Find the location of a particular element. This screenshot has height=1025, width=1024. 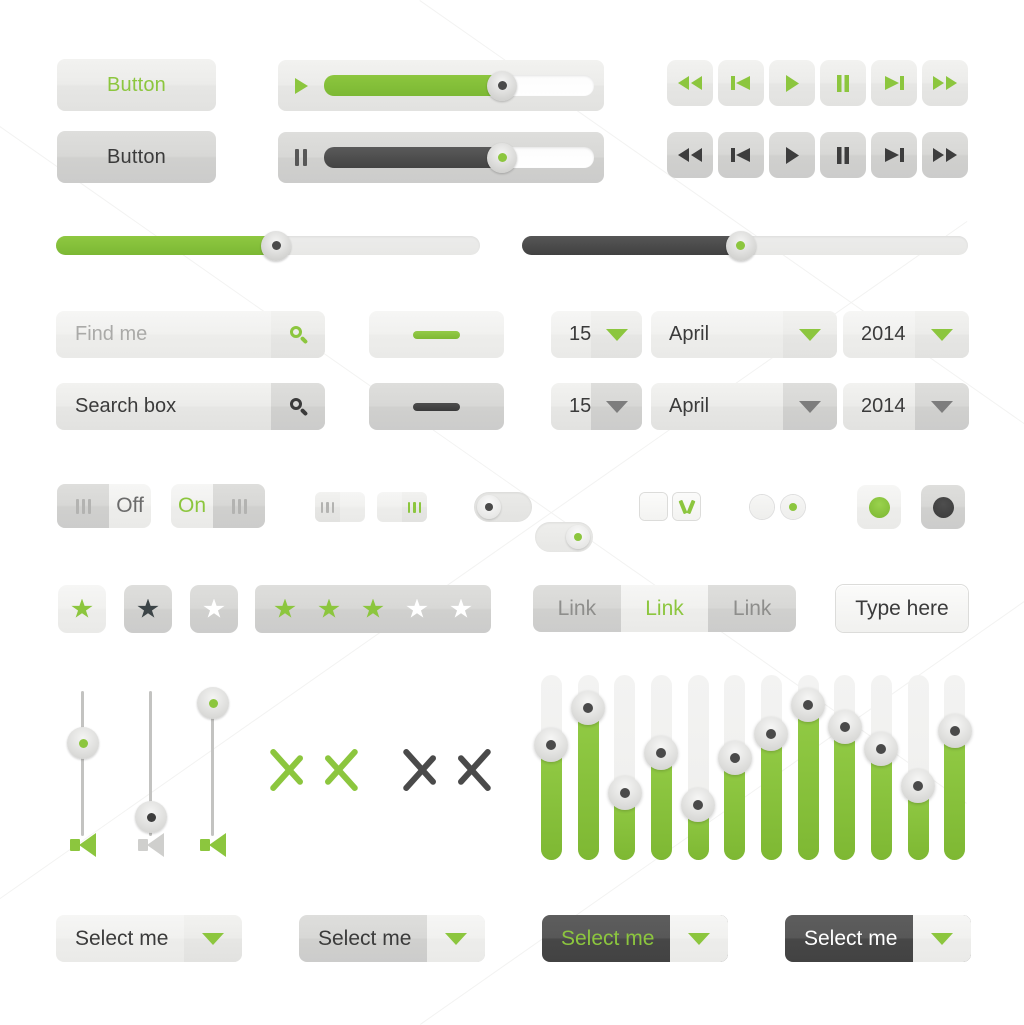

player-bar-playing is located at coordinates (441, 85).